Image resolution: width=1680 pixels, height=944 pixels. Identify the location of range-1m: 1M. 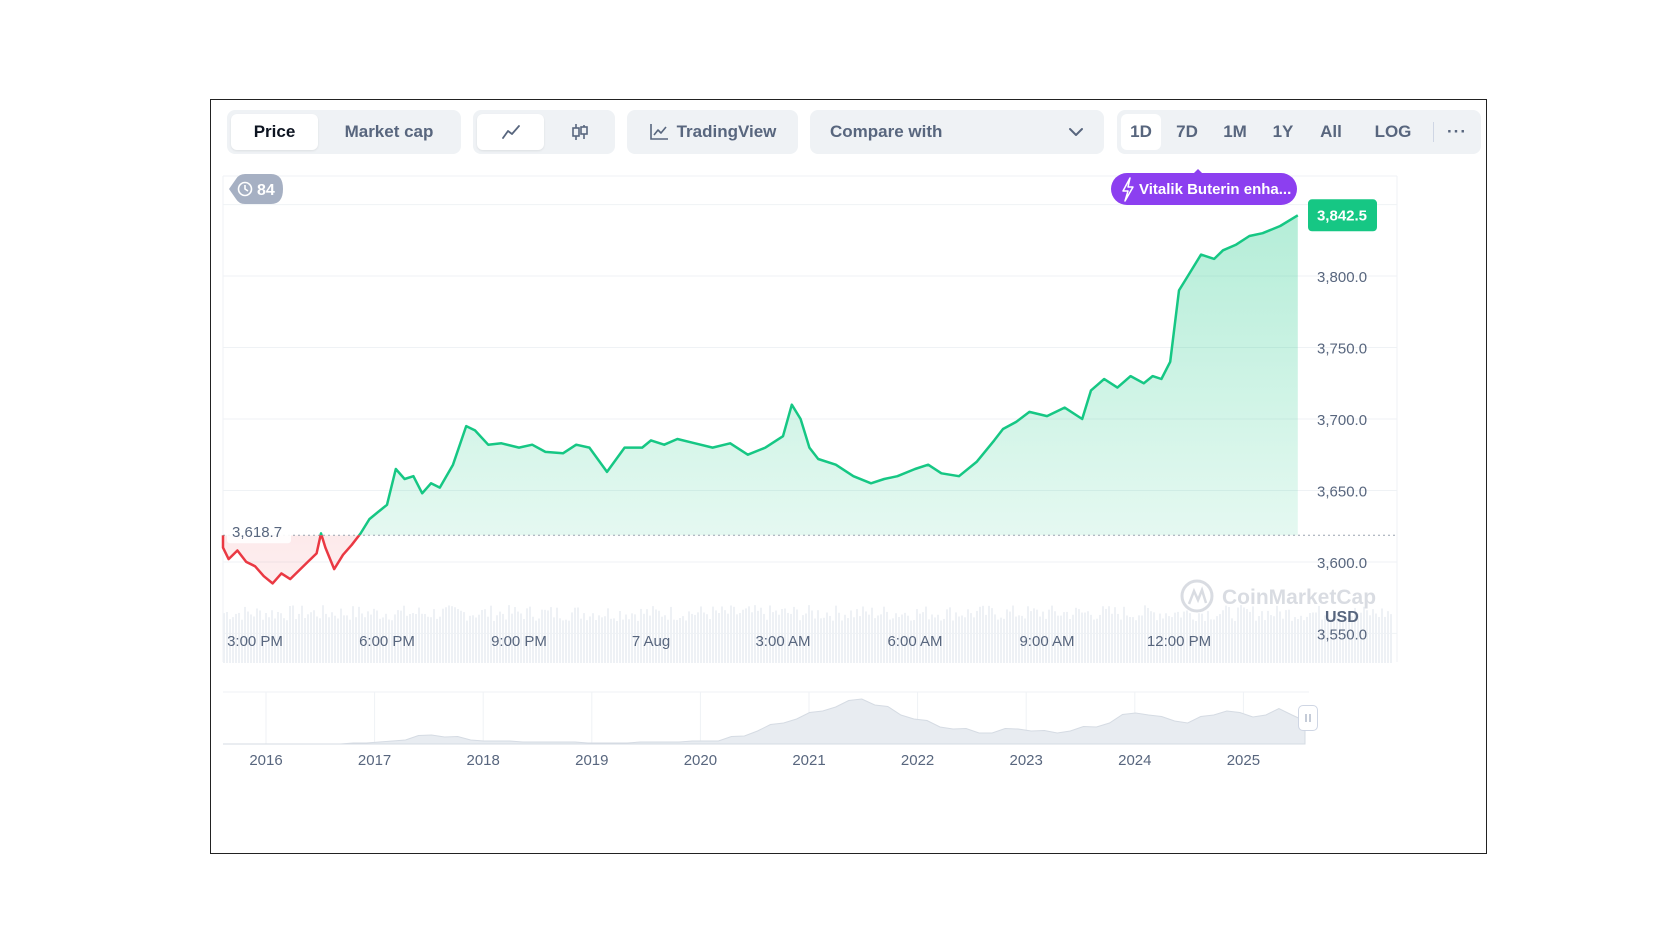
(1235, 132).